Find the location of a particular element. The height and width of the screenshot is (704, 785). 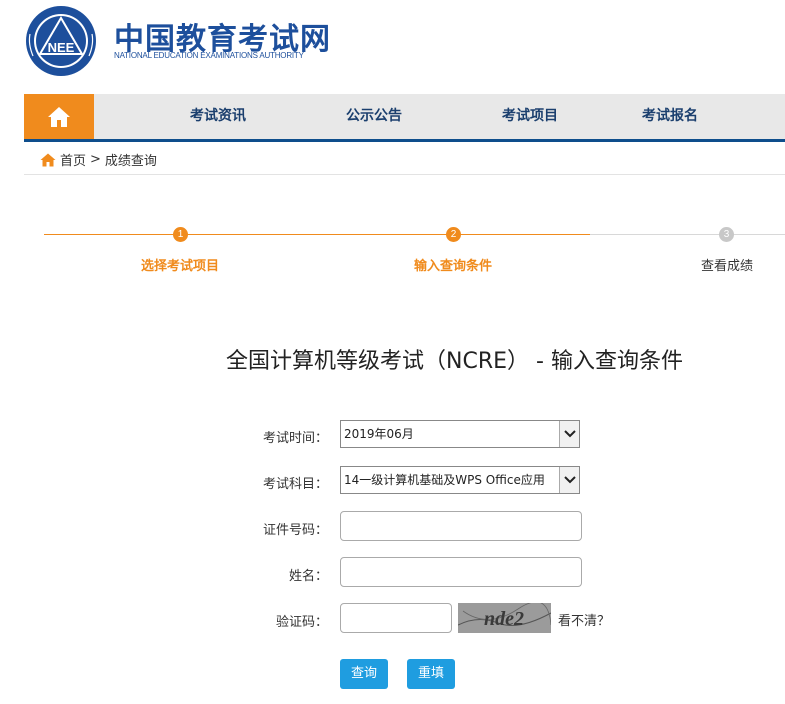

neea-logo: NEE is located at coordinates (61, 41).